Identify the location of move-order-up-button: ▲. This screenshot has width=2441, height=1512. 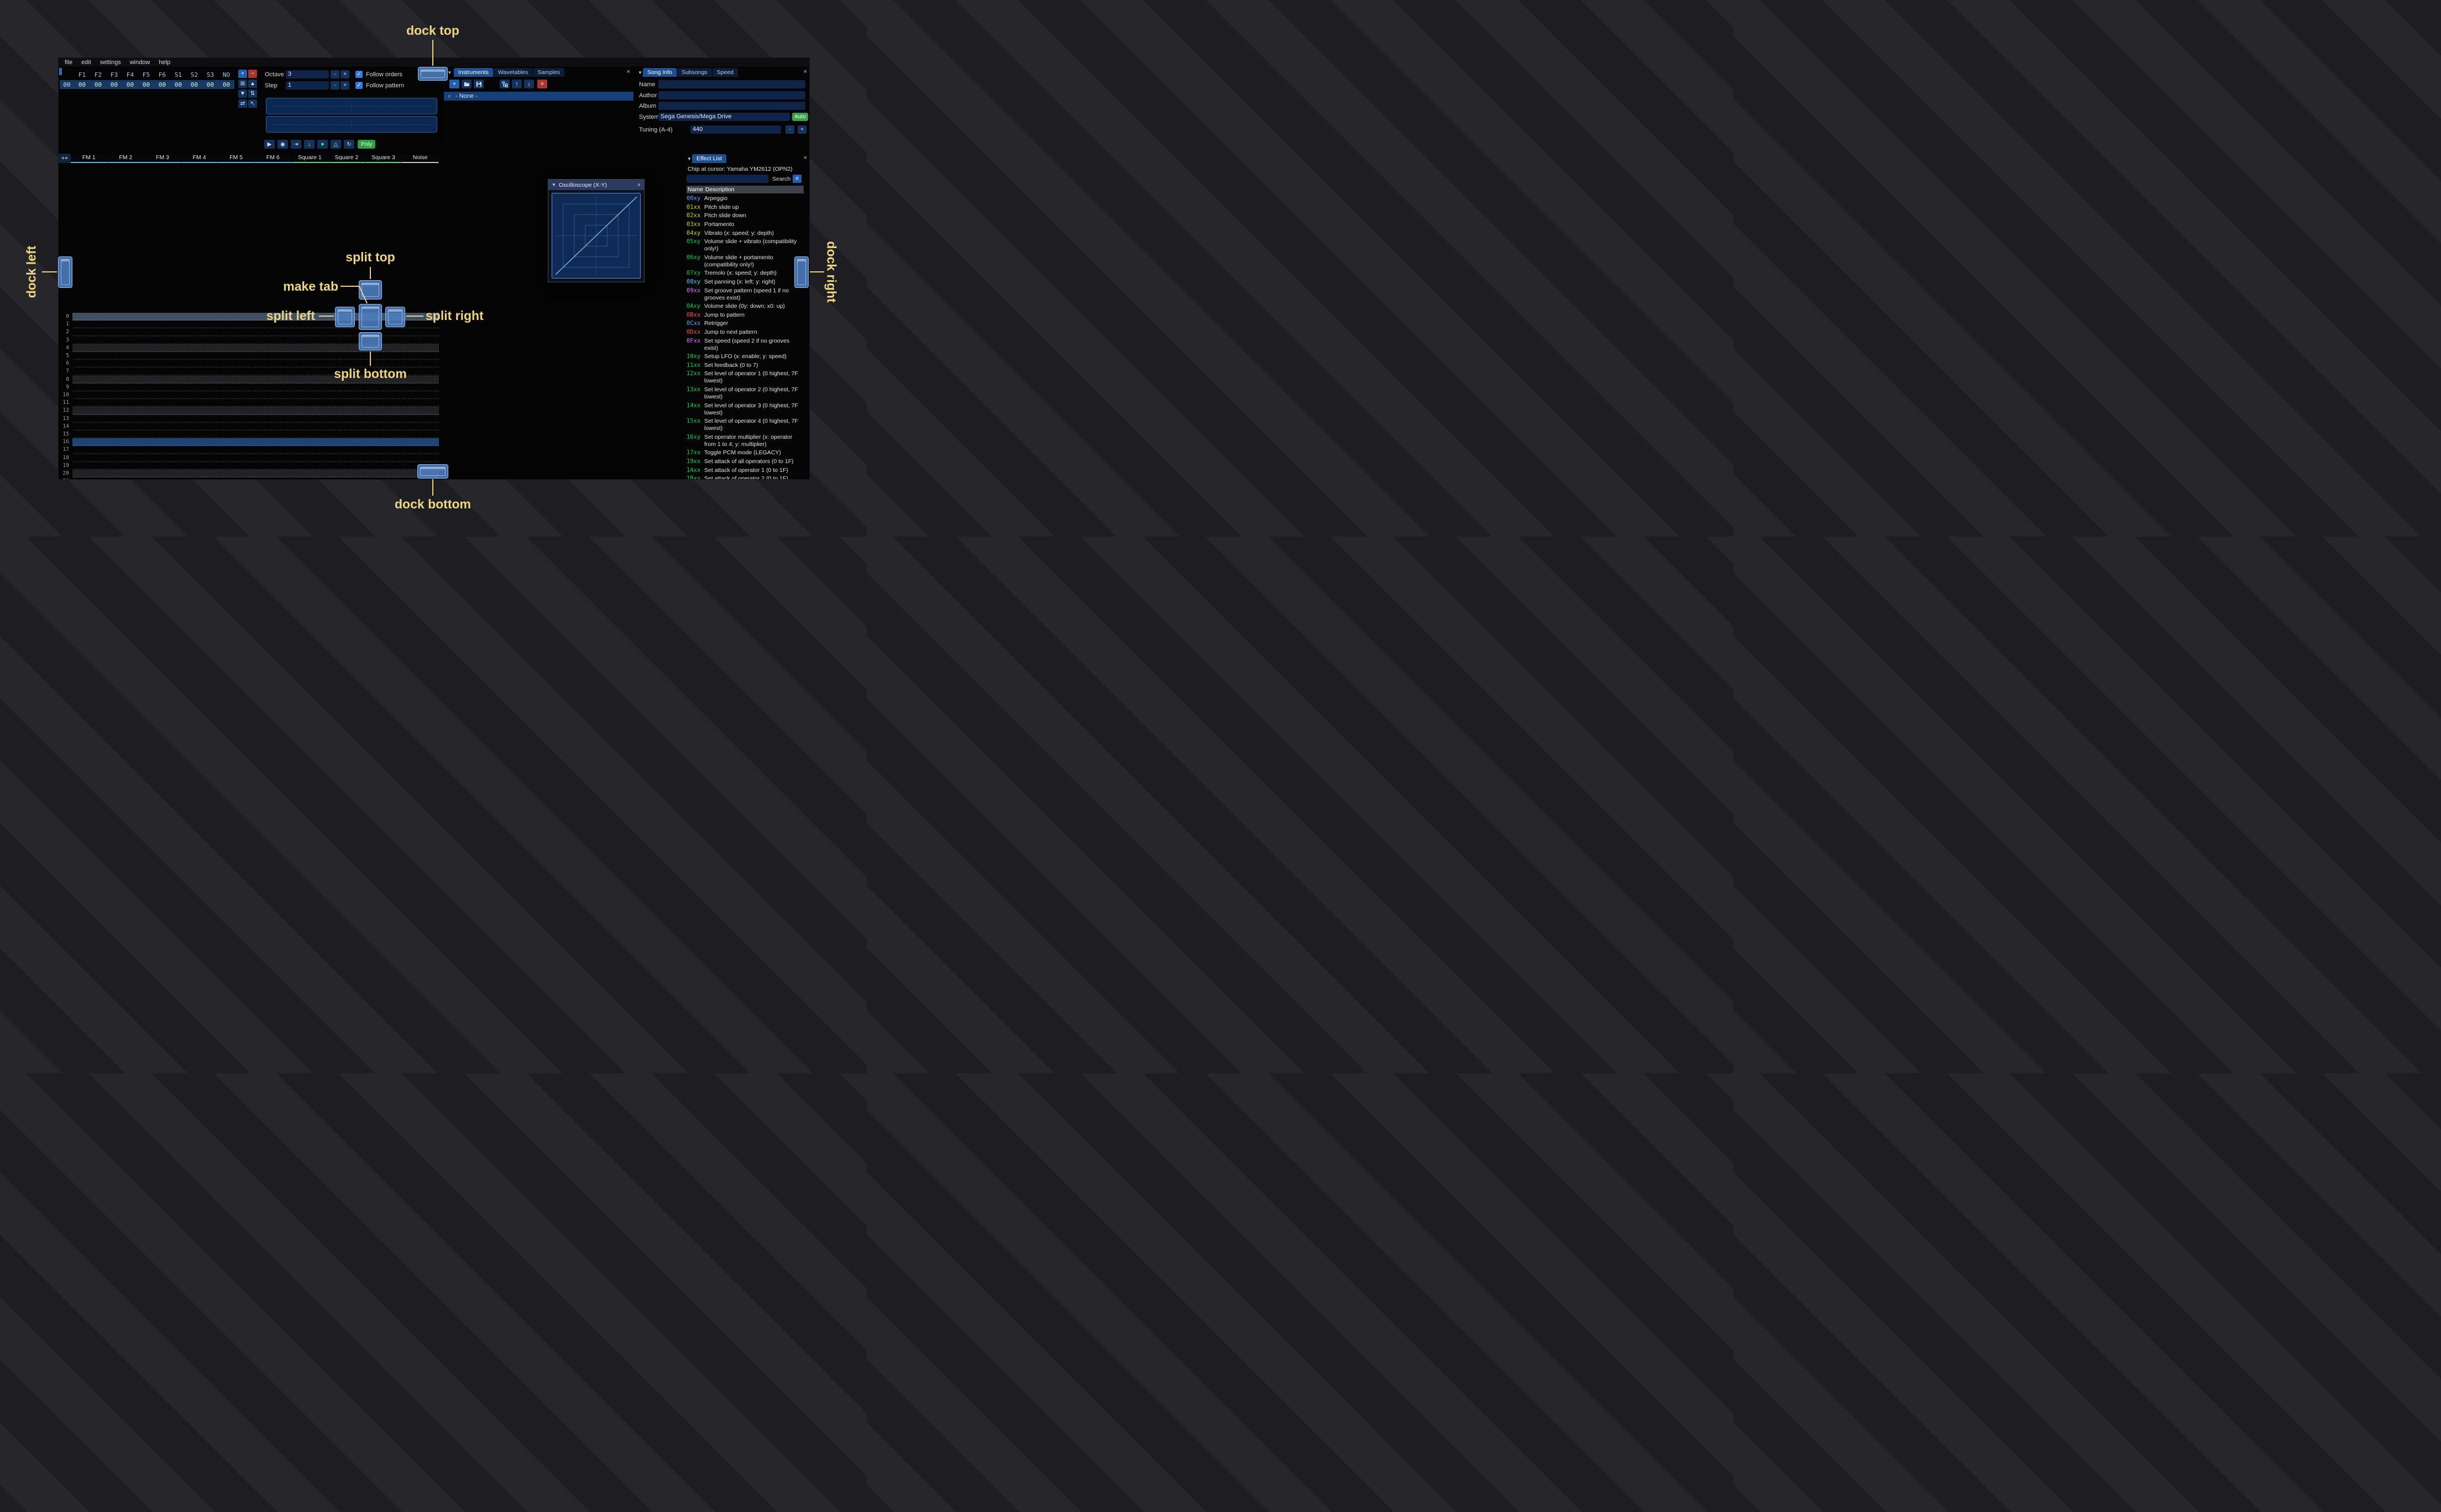
(252, 84).